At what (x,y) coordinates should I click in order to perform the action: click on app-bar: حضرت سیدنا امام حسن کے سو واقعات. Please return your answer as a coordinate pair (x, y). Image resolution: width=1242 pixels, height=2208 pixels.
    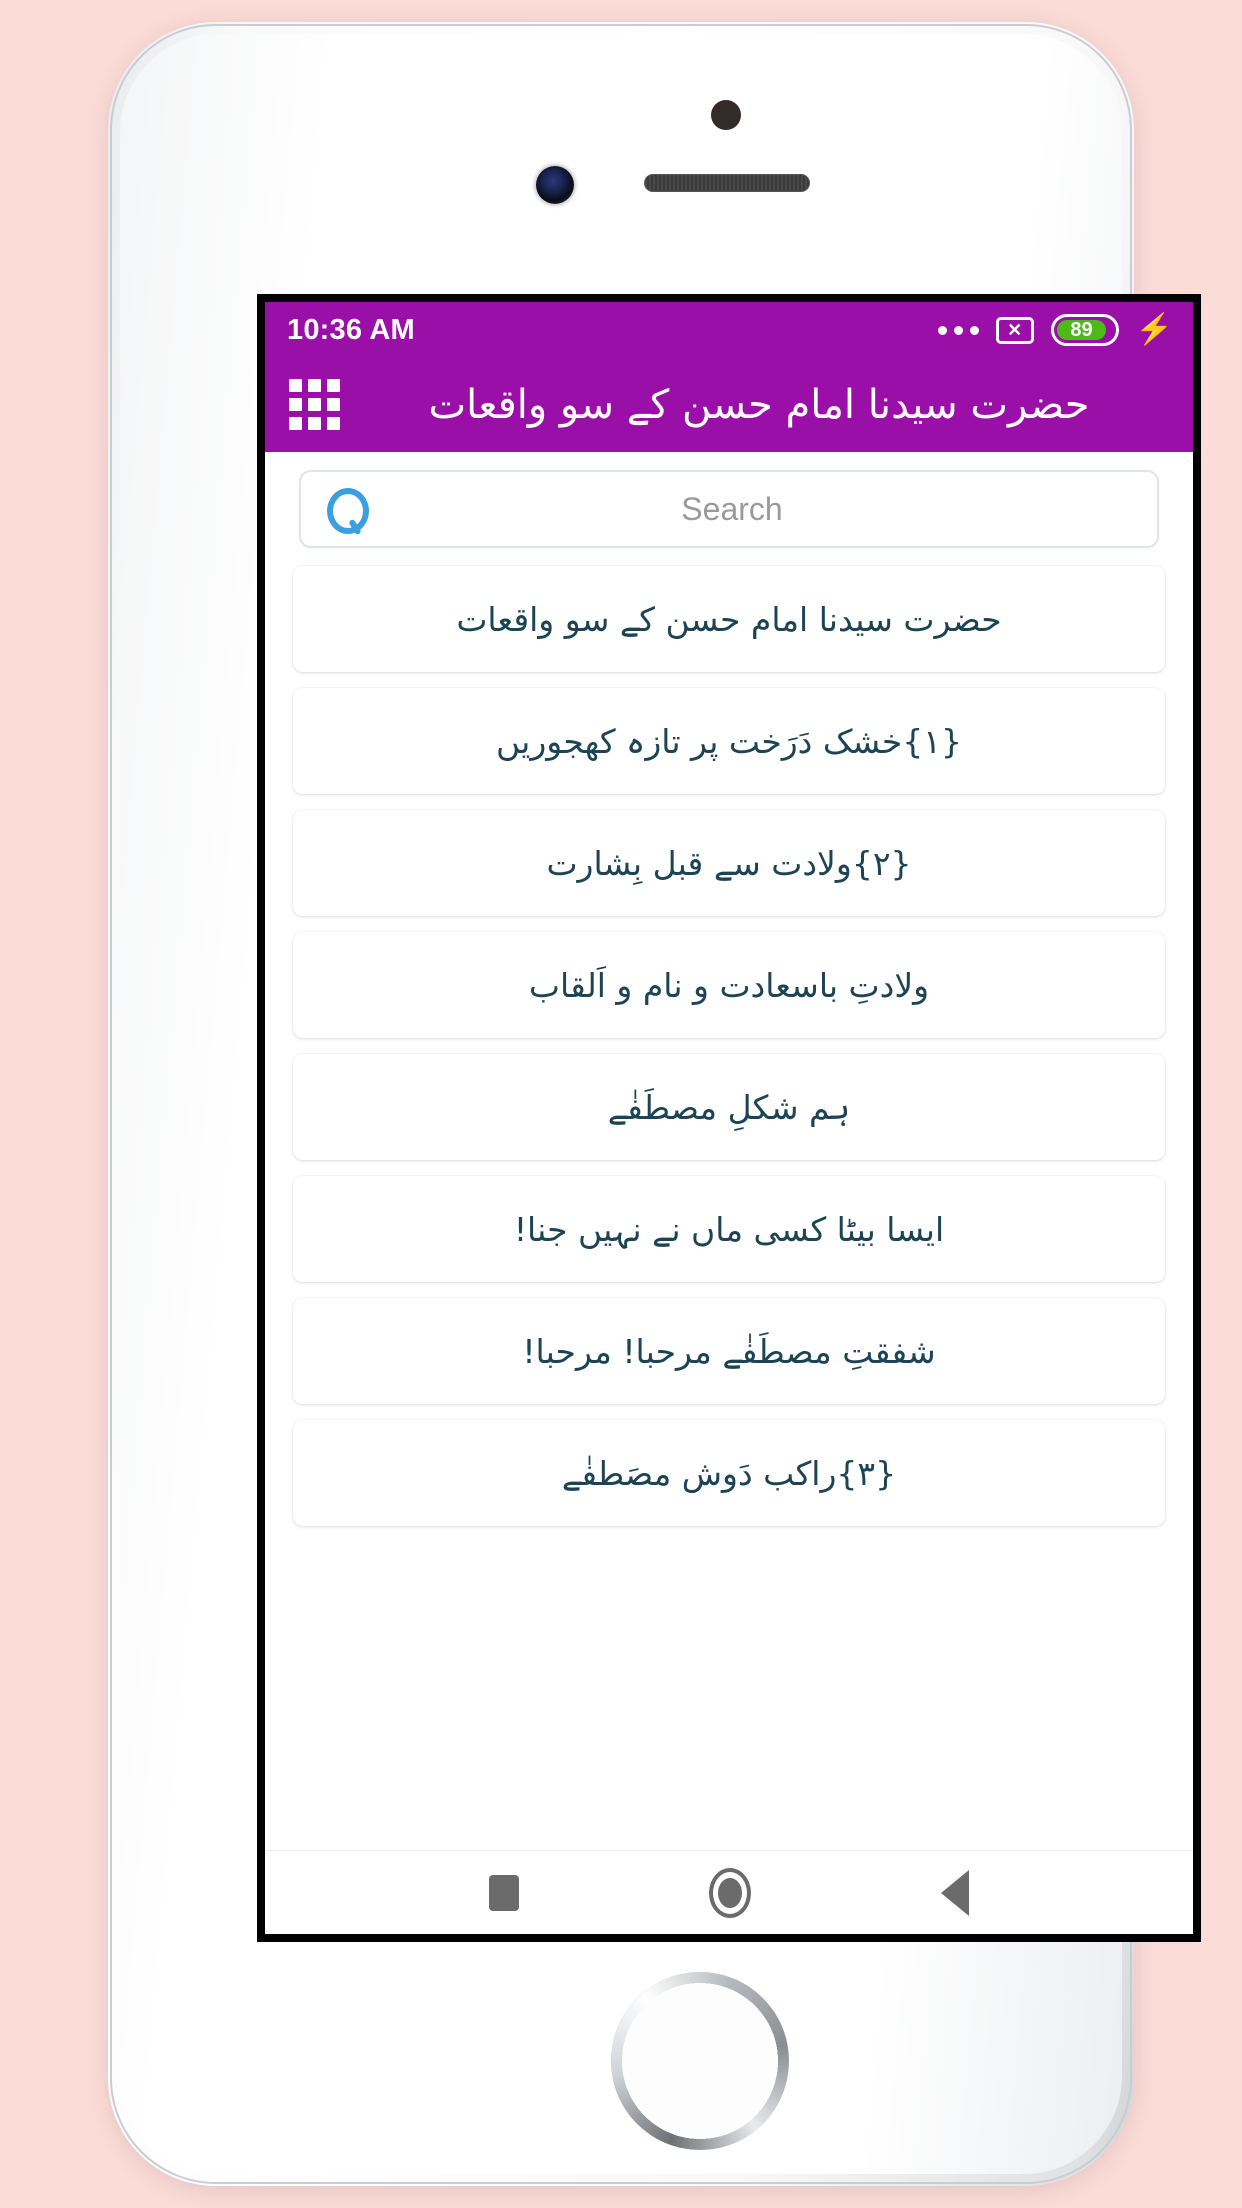
    Looking at the image, I should click on (729, 405).